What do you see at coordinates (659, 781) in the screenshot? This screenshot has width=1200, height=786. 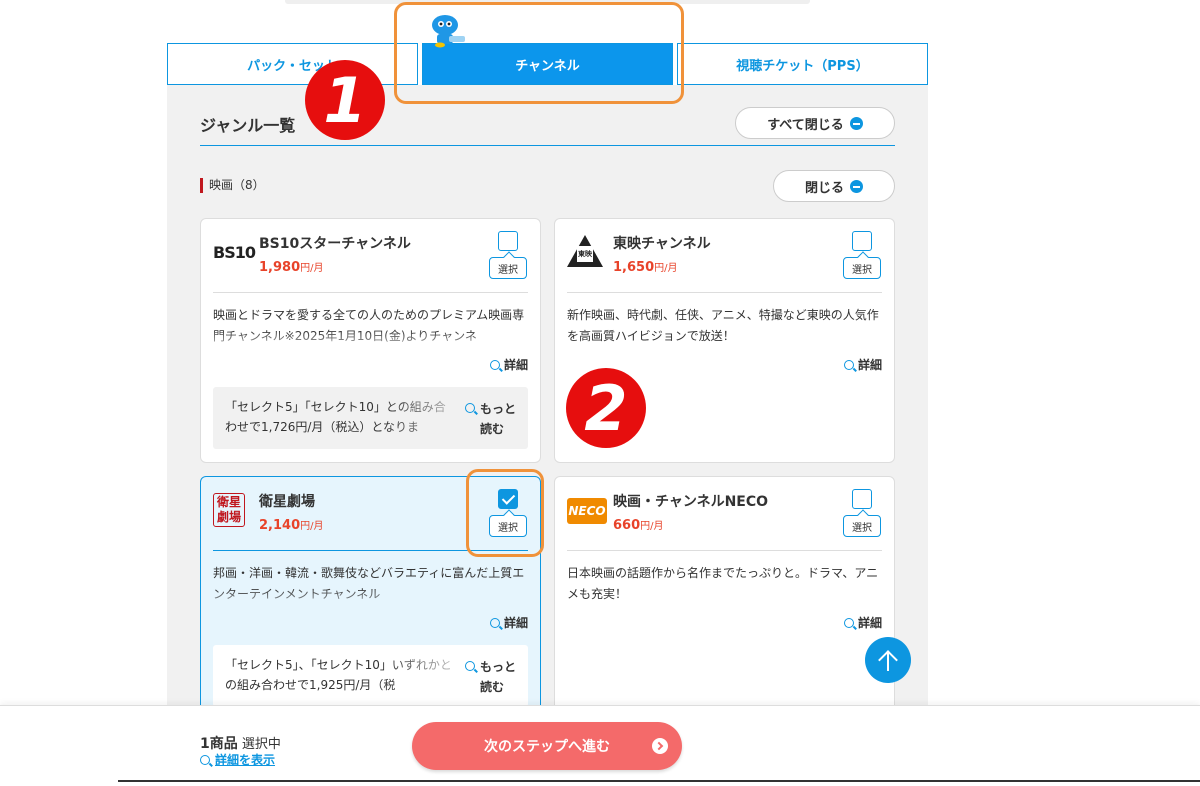 I see `bottom-rule` at bounding box center [659, 781].